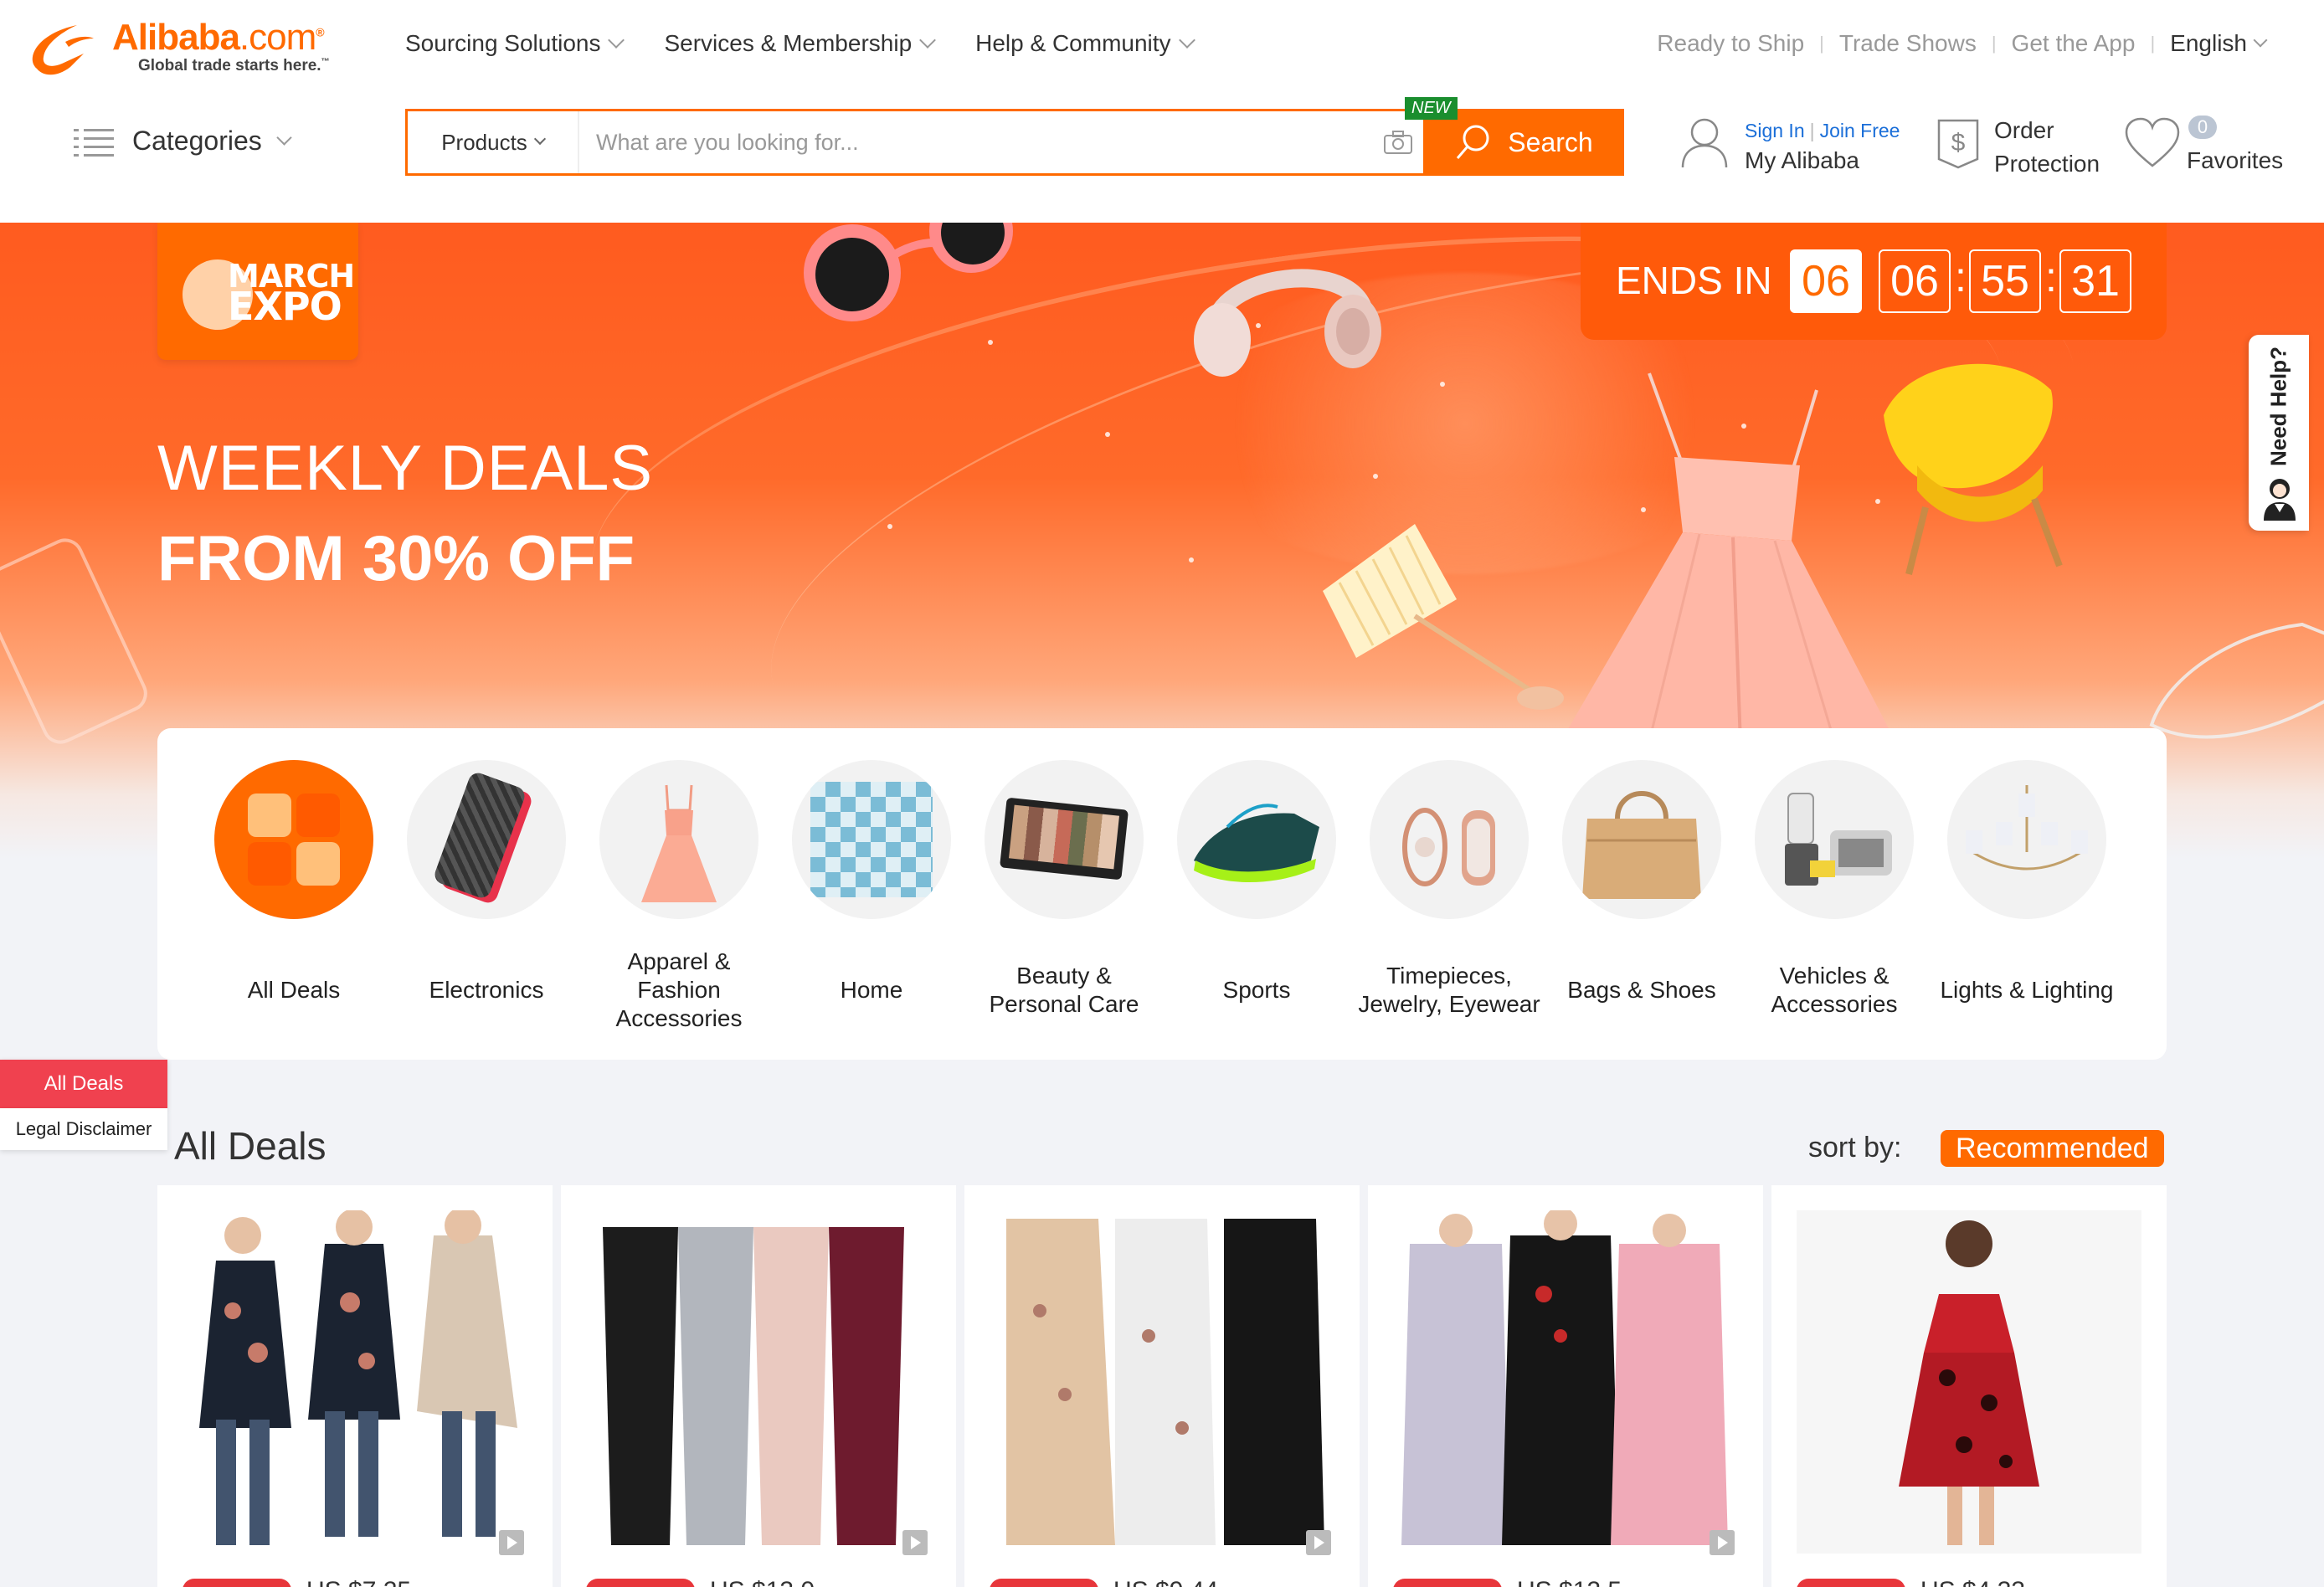 This screenshot has height=1587, width=2324. I want to click on category-label: Vehicles & Accessories, so click(1835, 990).